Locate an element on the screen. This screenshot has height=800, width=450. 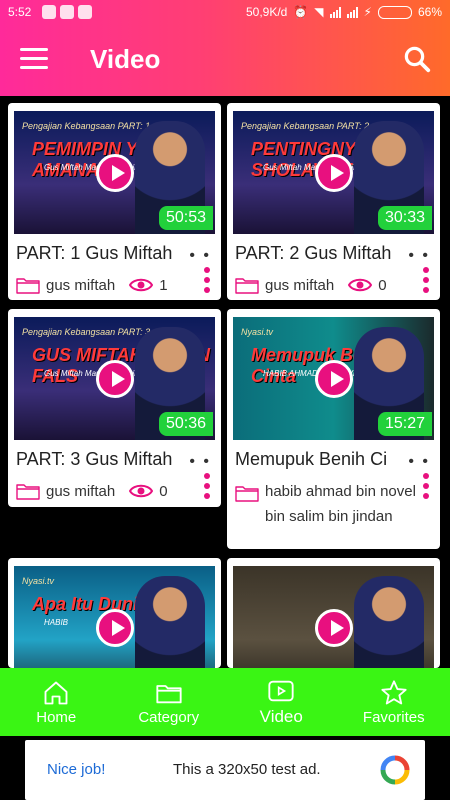
home-icon is located at coordinates (56, 692).